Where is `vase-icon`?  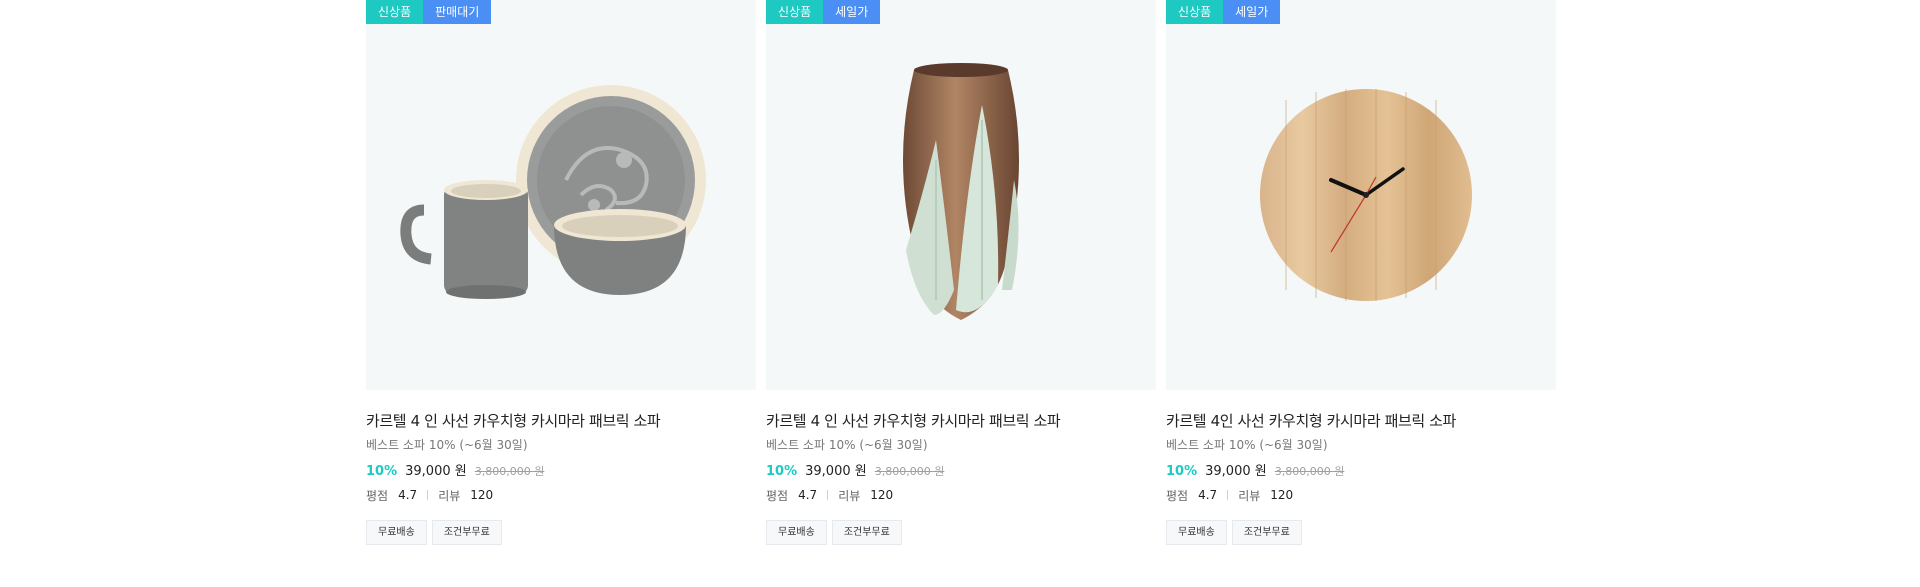 vase-icon is located at coordinates (961, 191).